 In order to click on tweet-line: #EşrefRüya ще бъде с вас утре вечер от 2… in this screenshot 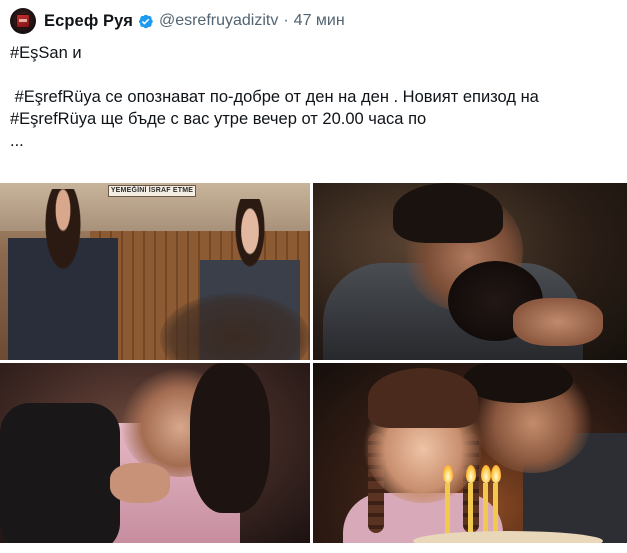, I will do `click(218, 119)`.